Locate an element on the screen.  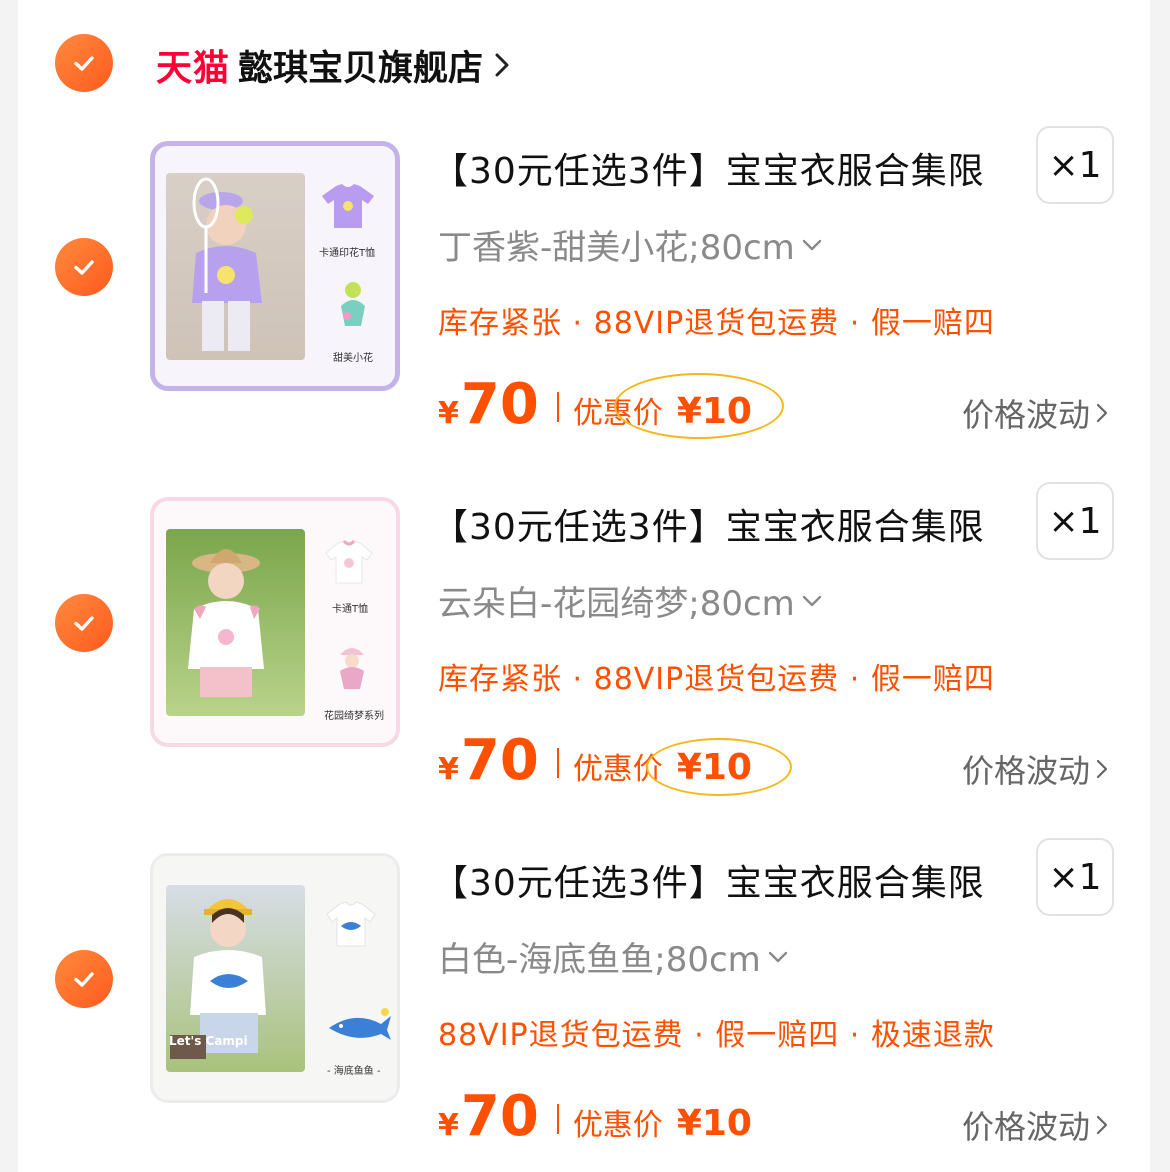
store-select-checkbox is located at coordinates (84, 63).